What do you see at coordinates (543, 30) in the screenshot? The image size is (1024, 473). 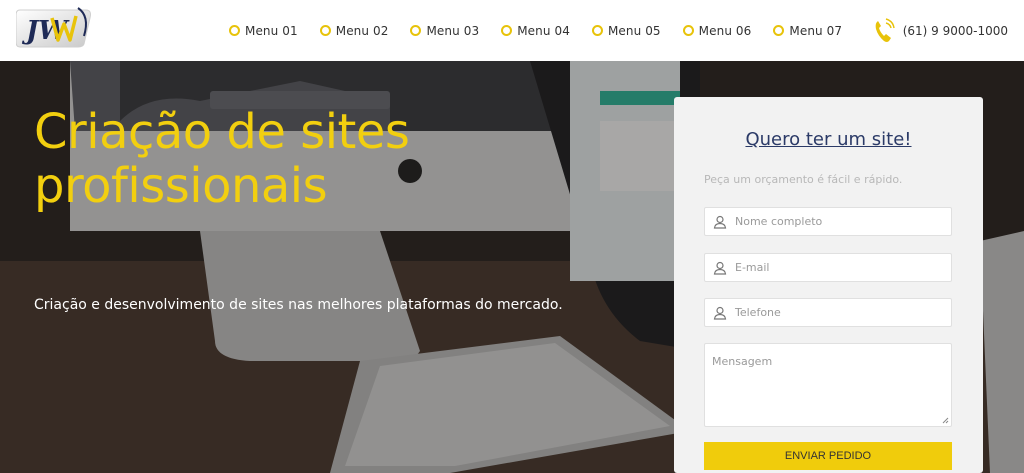 I see `nav-item-label: Menu 04` at bounding box center [543, 30].